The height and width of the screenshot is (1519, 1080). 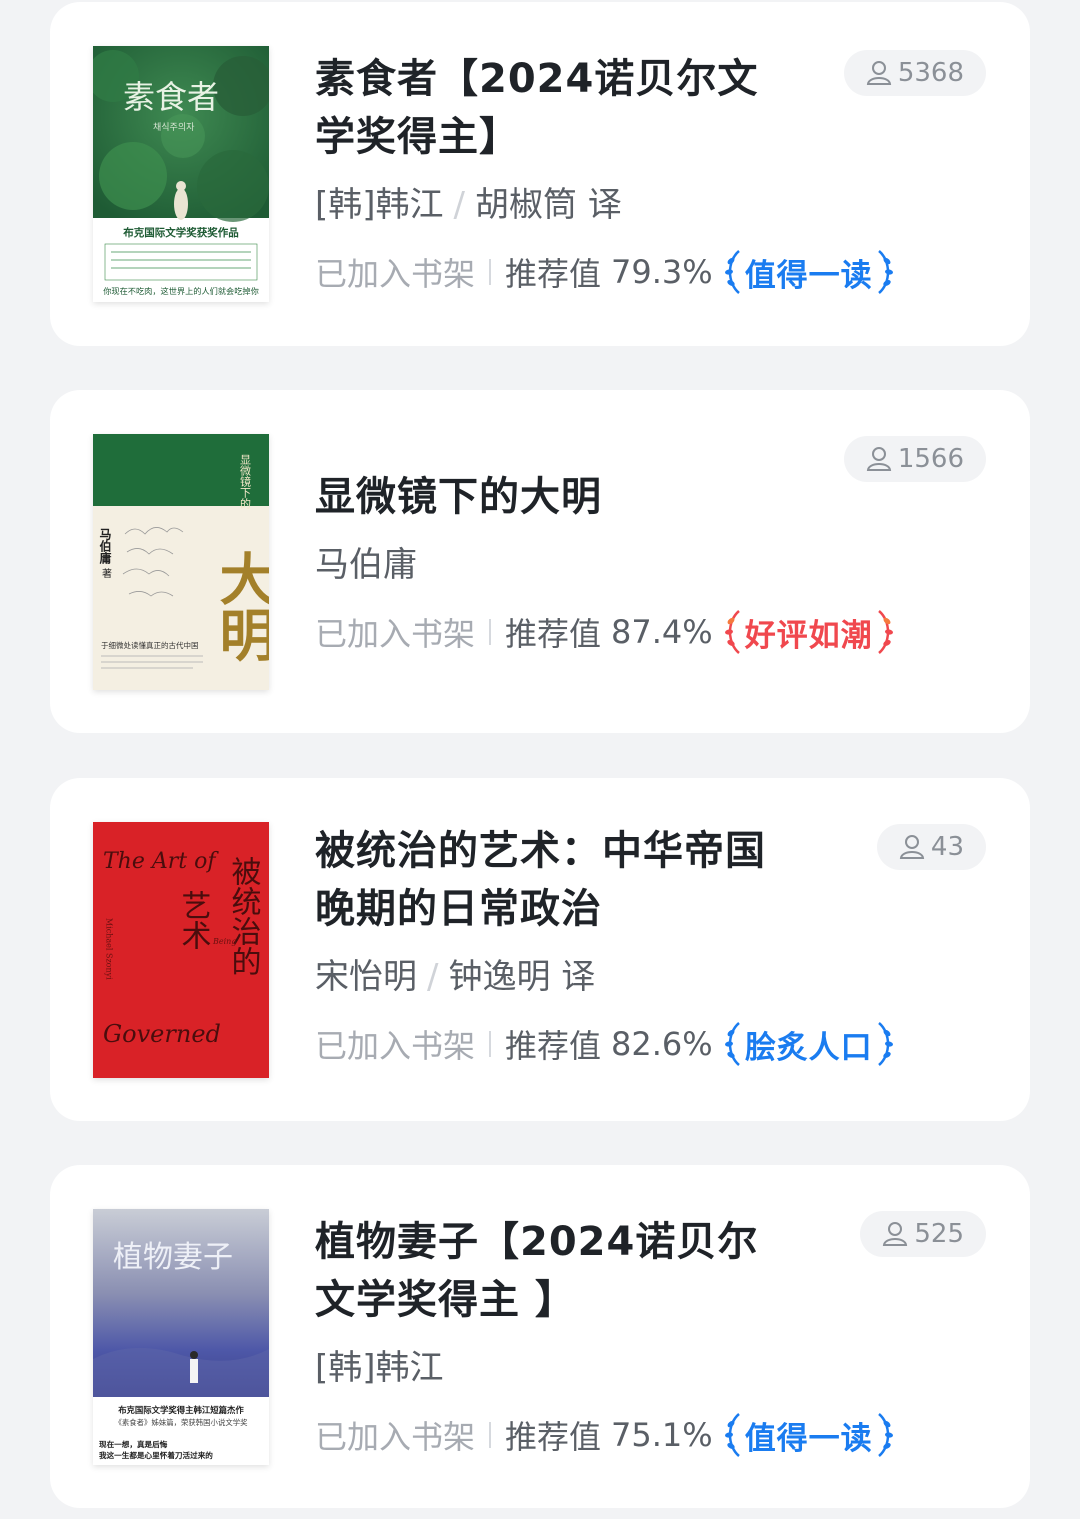 I want to click on badge-label: 好评如潮, so click(x=808, y=635).